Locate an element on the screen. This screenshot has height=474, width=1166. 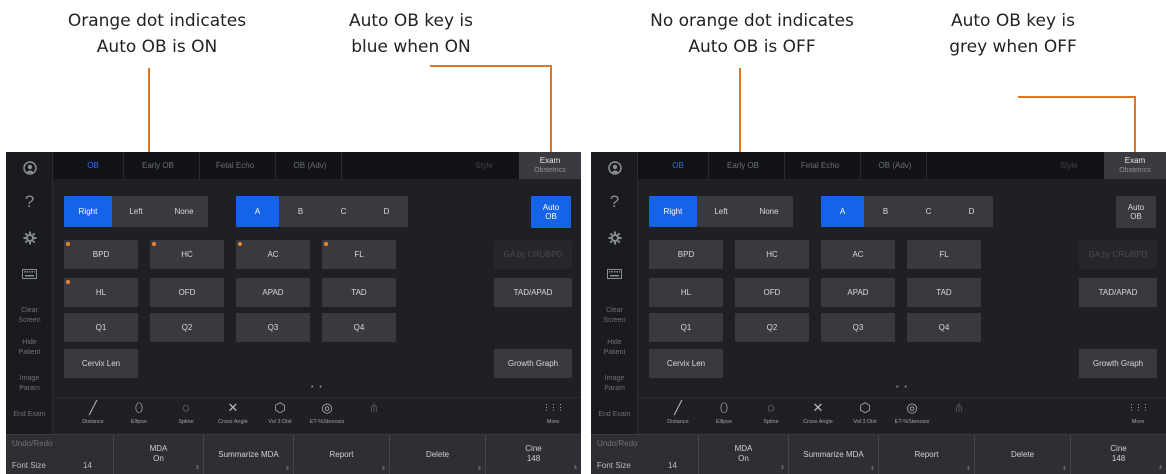
hide-patient-button: Hide Patient is located at coordinates (29, 348).